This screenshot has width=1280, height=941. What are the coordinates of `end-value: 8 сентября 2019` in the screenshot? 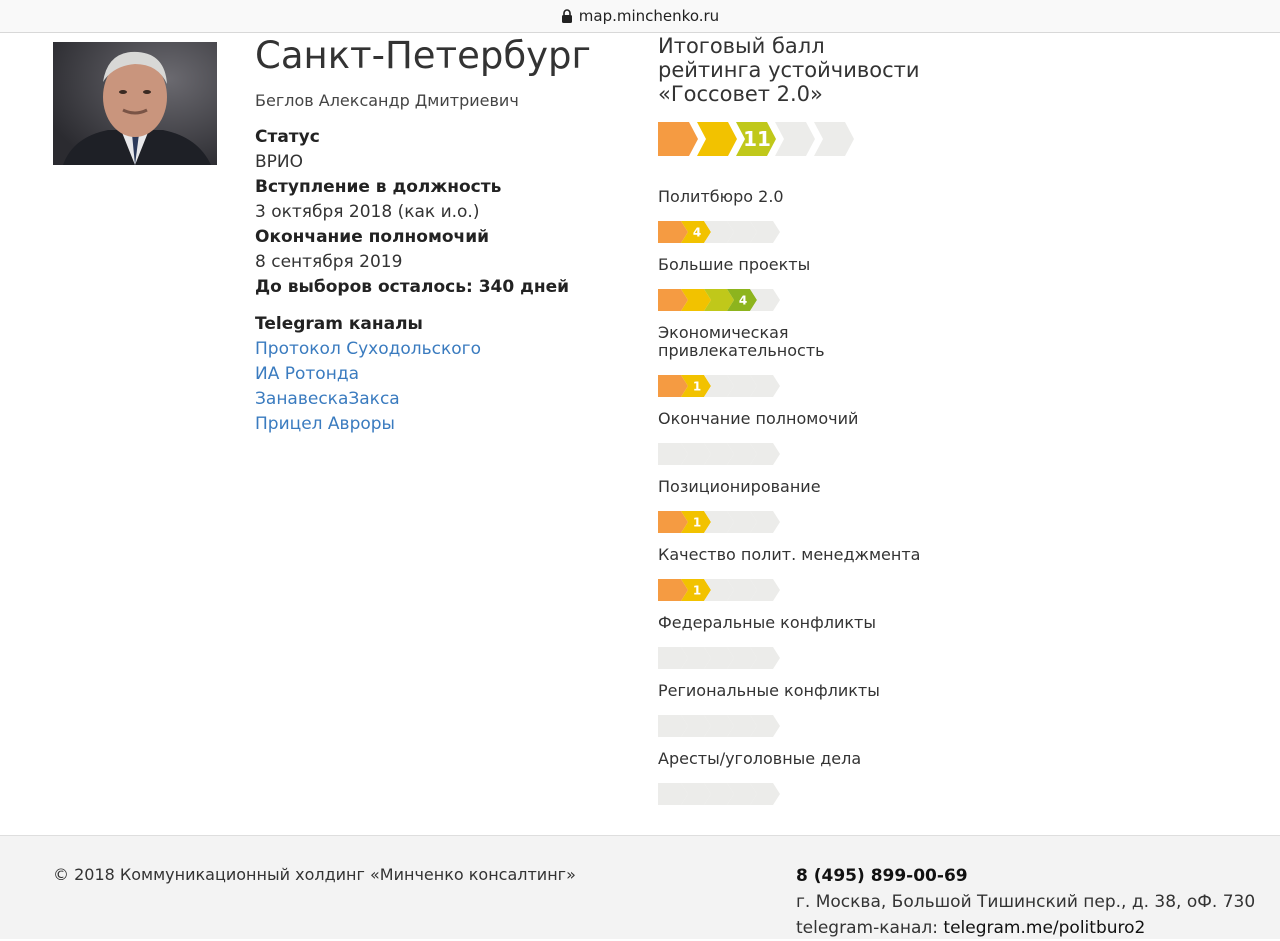 It's located at (329, 262).